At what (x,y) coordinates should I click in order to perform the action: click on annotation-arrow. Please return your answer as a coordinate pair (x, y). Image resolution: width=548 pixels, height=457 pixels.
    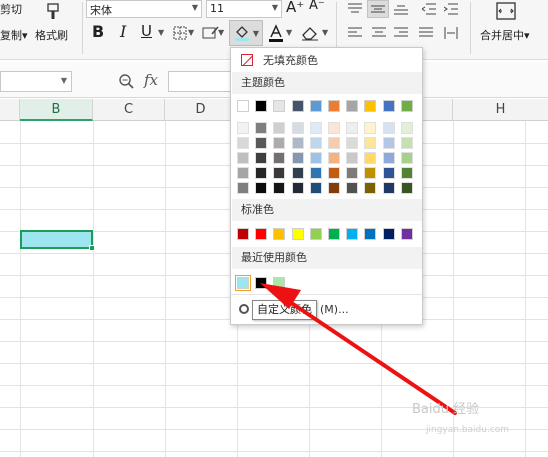
    Looking at the image, I should click on (358, 349).